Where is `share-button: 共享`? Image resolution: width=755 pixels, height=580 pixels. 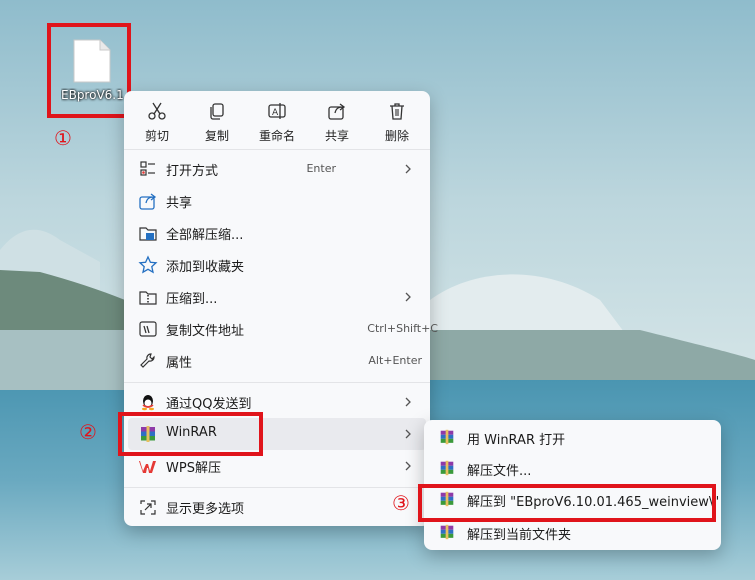 share-button: 共享 is located at coordinates (337, 122).